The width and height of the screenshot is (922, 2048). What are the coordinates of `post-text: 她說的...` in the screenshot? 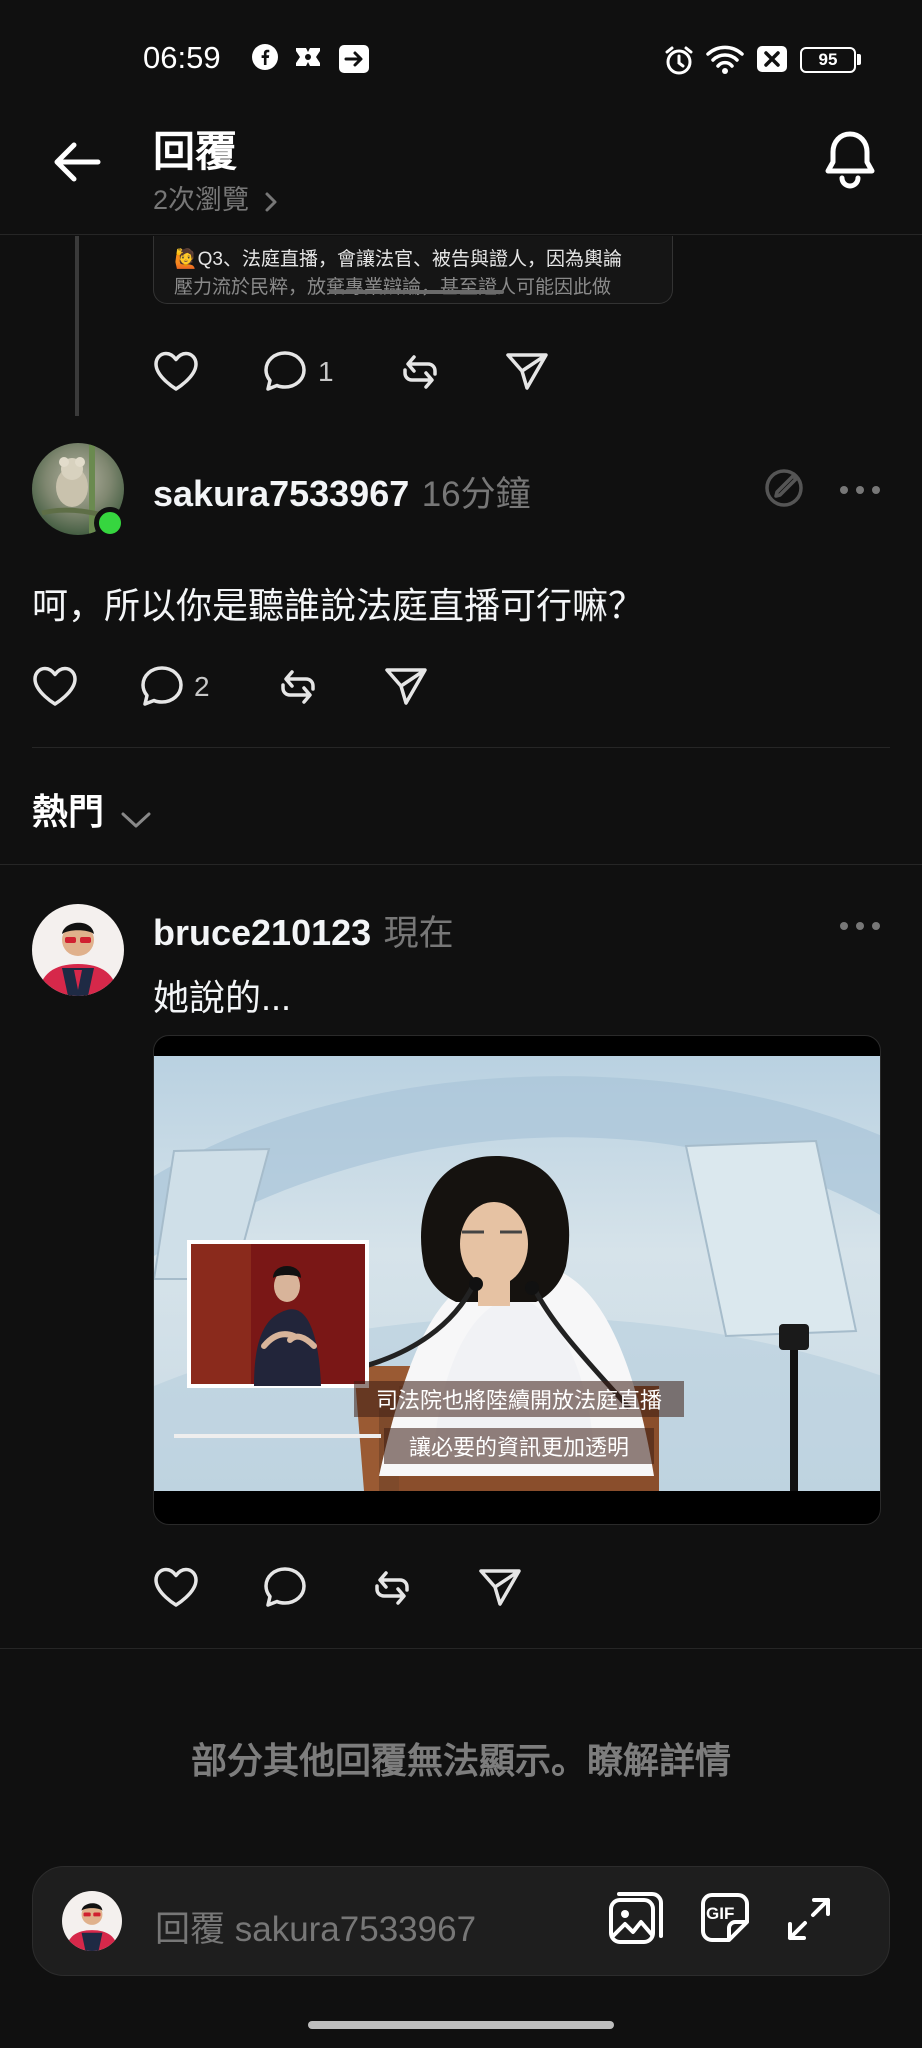 It's located at (222, 997).